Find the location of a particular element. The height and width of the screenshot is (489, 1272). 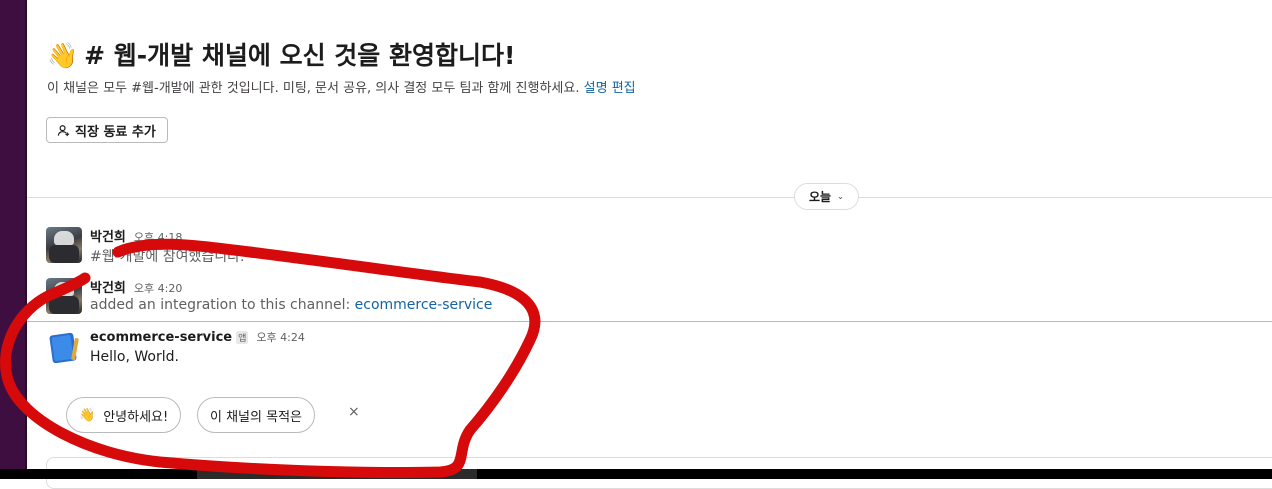

date-jump-button: 오늘 ⌄ is located at coordinates (826, 196).